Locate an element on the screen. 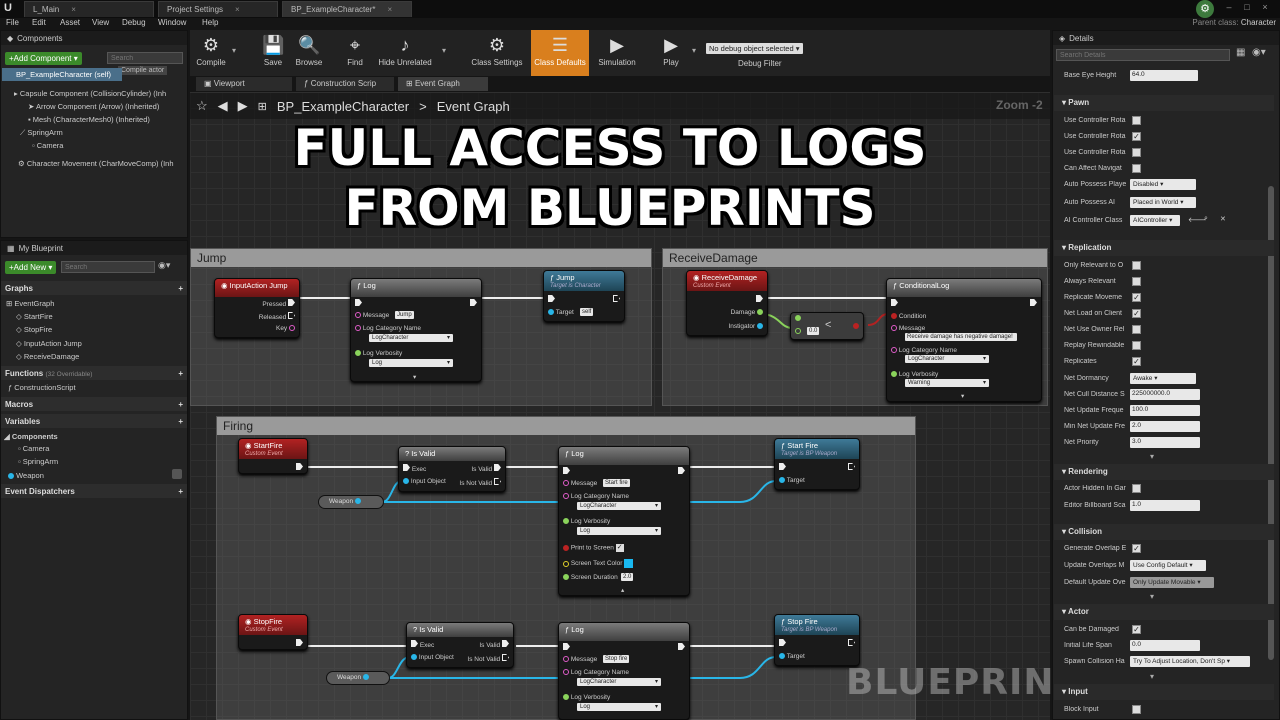 The image size is (1280, 720). node-startfire-event: ◉ StartFire Custom Event is located at coordinates (273, 456).